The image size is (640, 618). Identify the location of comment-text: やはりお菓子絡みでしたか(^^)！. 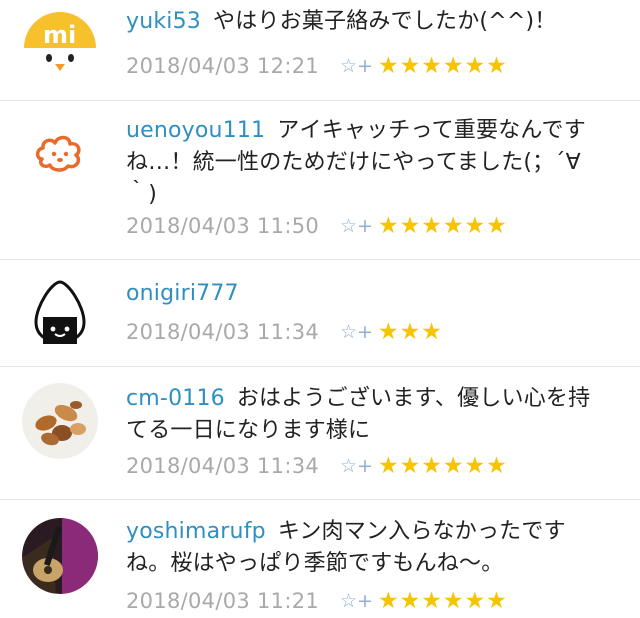
(385, 21).